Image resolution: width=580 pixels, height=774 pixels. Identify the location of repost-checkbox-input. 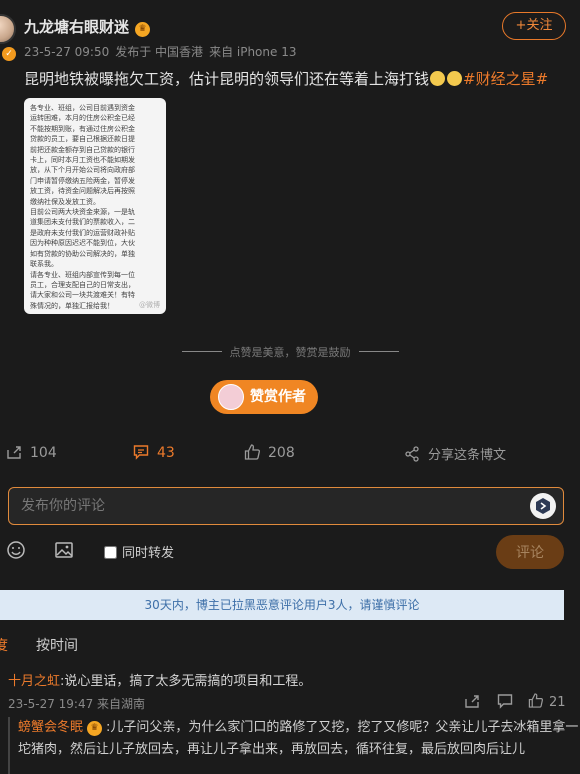
(110, 552).